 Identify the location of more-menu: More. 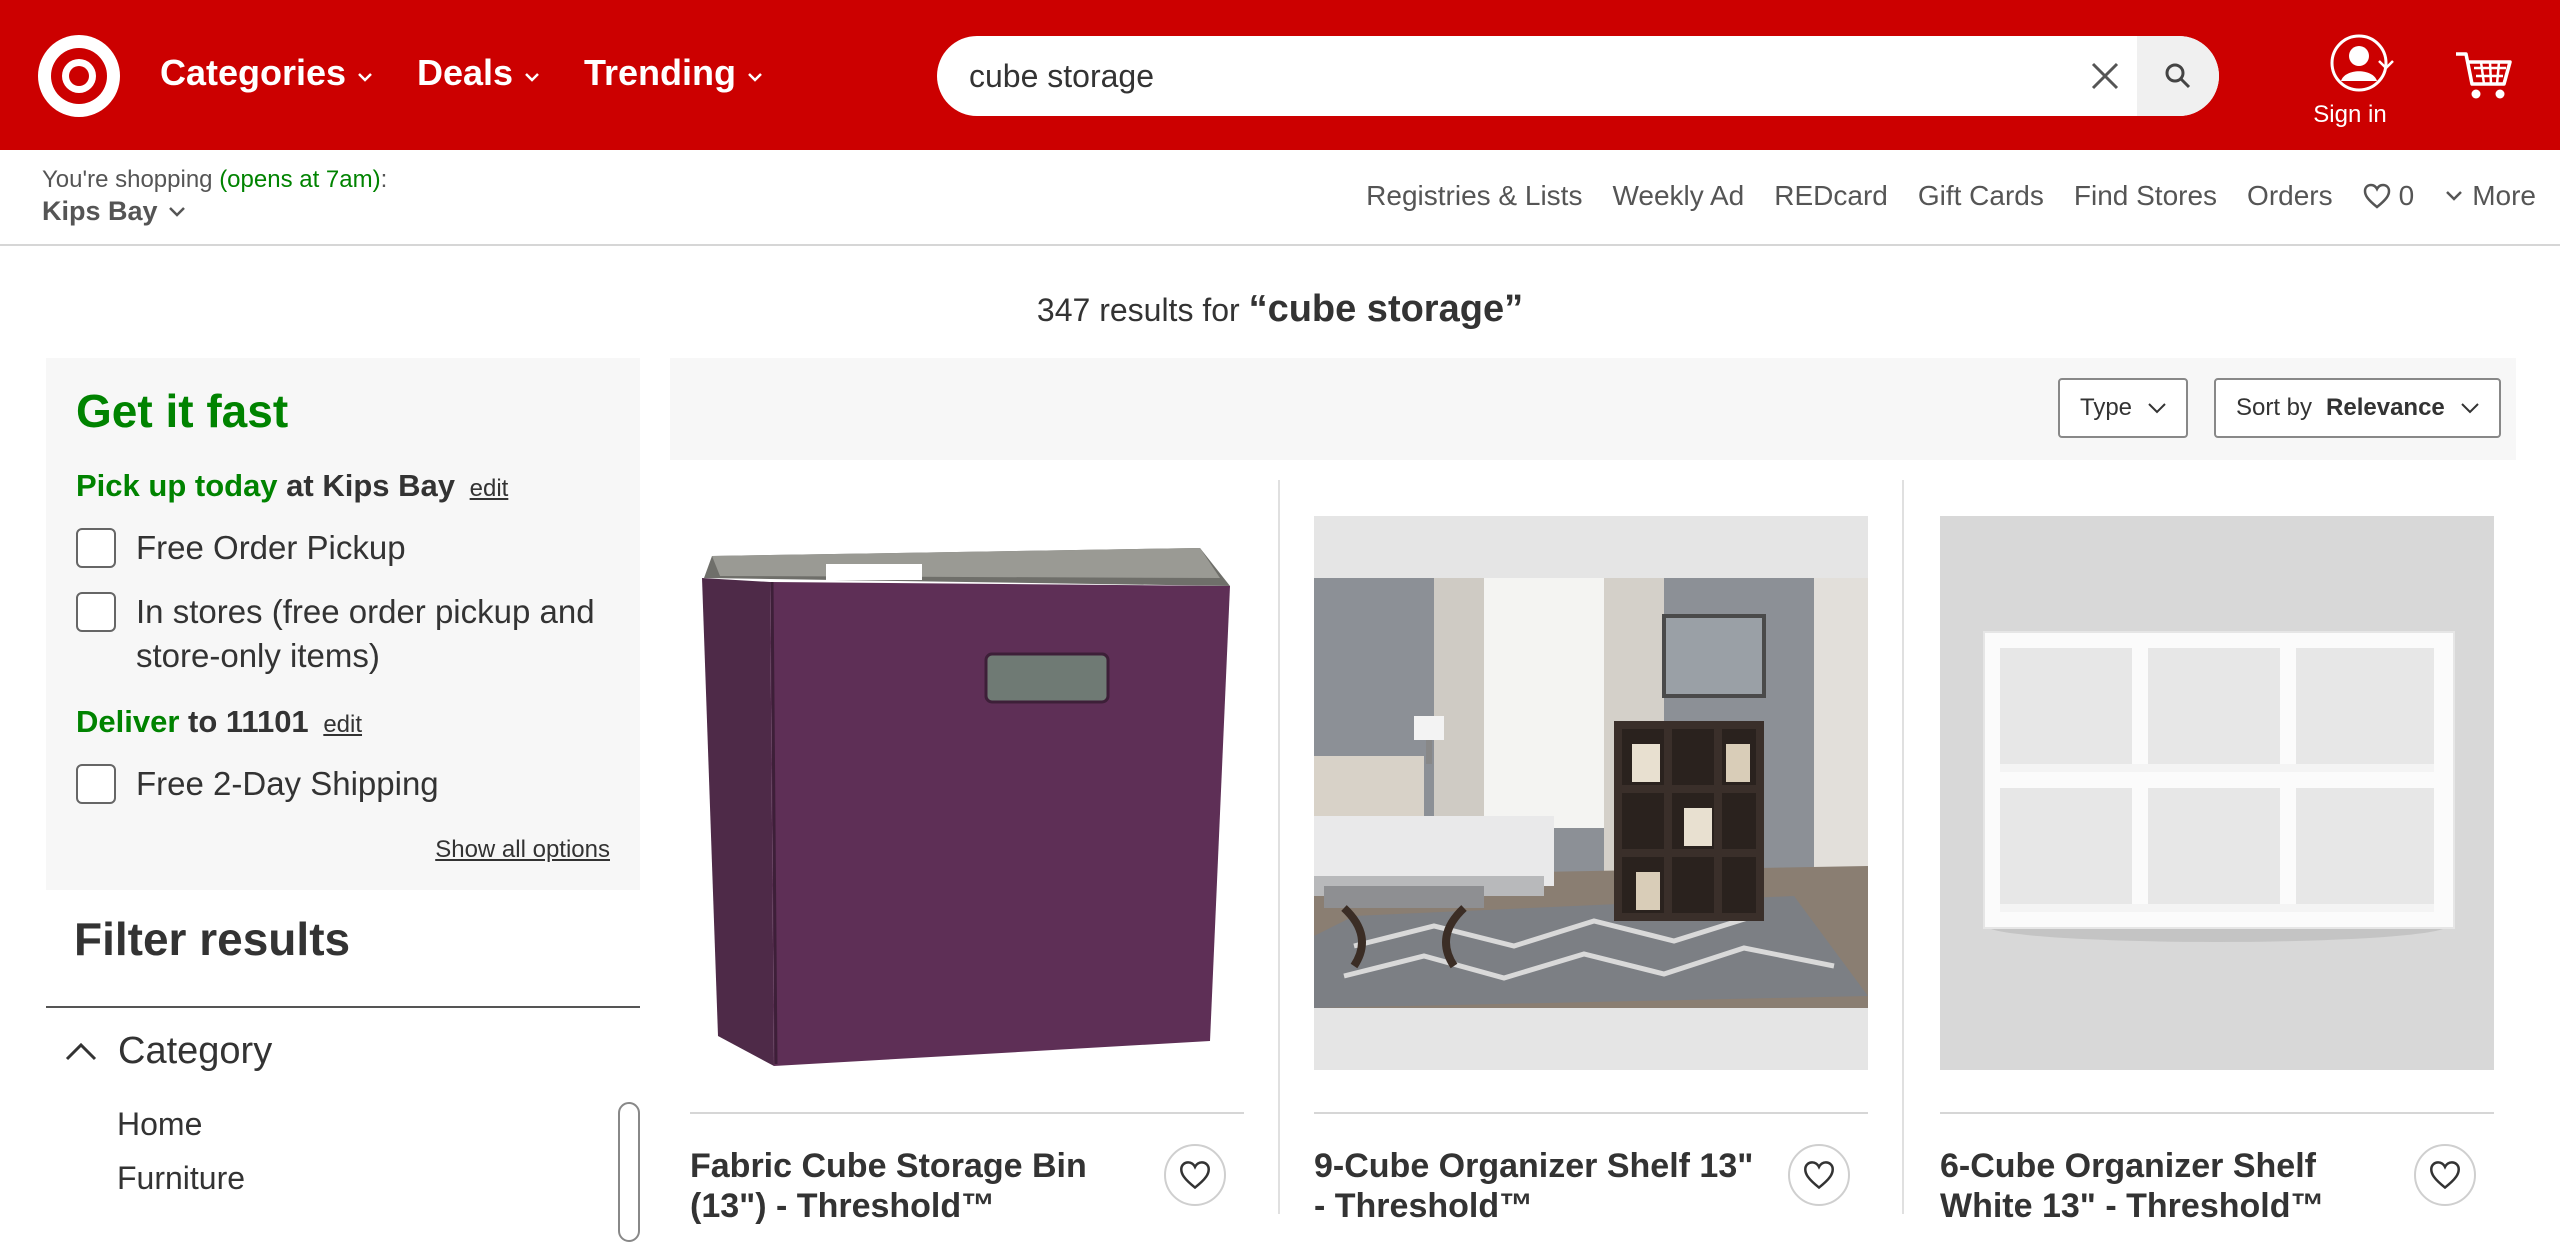
(2490, 196).